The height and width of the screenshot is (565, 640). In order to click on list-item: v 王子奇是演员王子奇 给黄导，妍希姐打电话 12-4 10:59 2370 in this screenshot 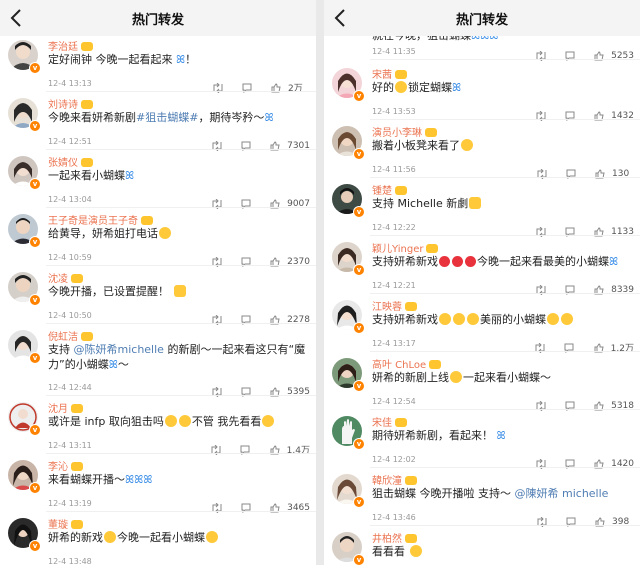, I will do `click(158, 237)`.